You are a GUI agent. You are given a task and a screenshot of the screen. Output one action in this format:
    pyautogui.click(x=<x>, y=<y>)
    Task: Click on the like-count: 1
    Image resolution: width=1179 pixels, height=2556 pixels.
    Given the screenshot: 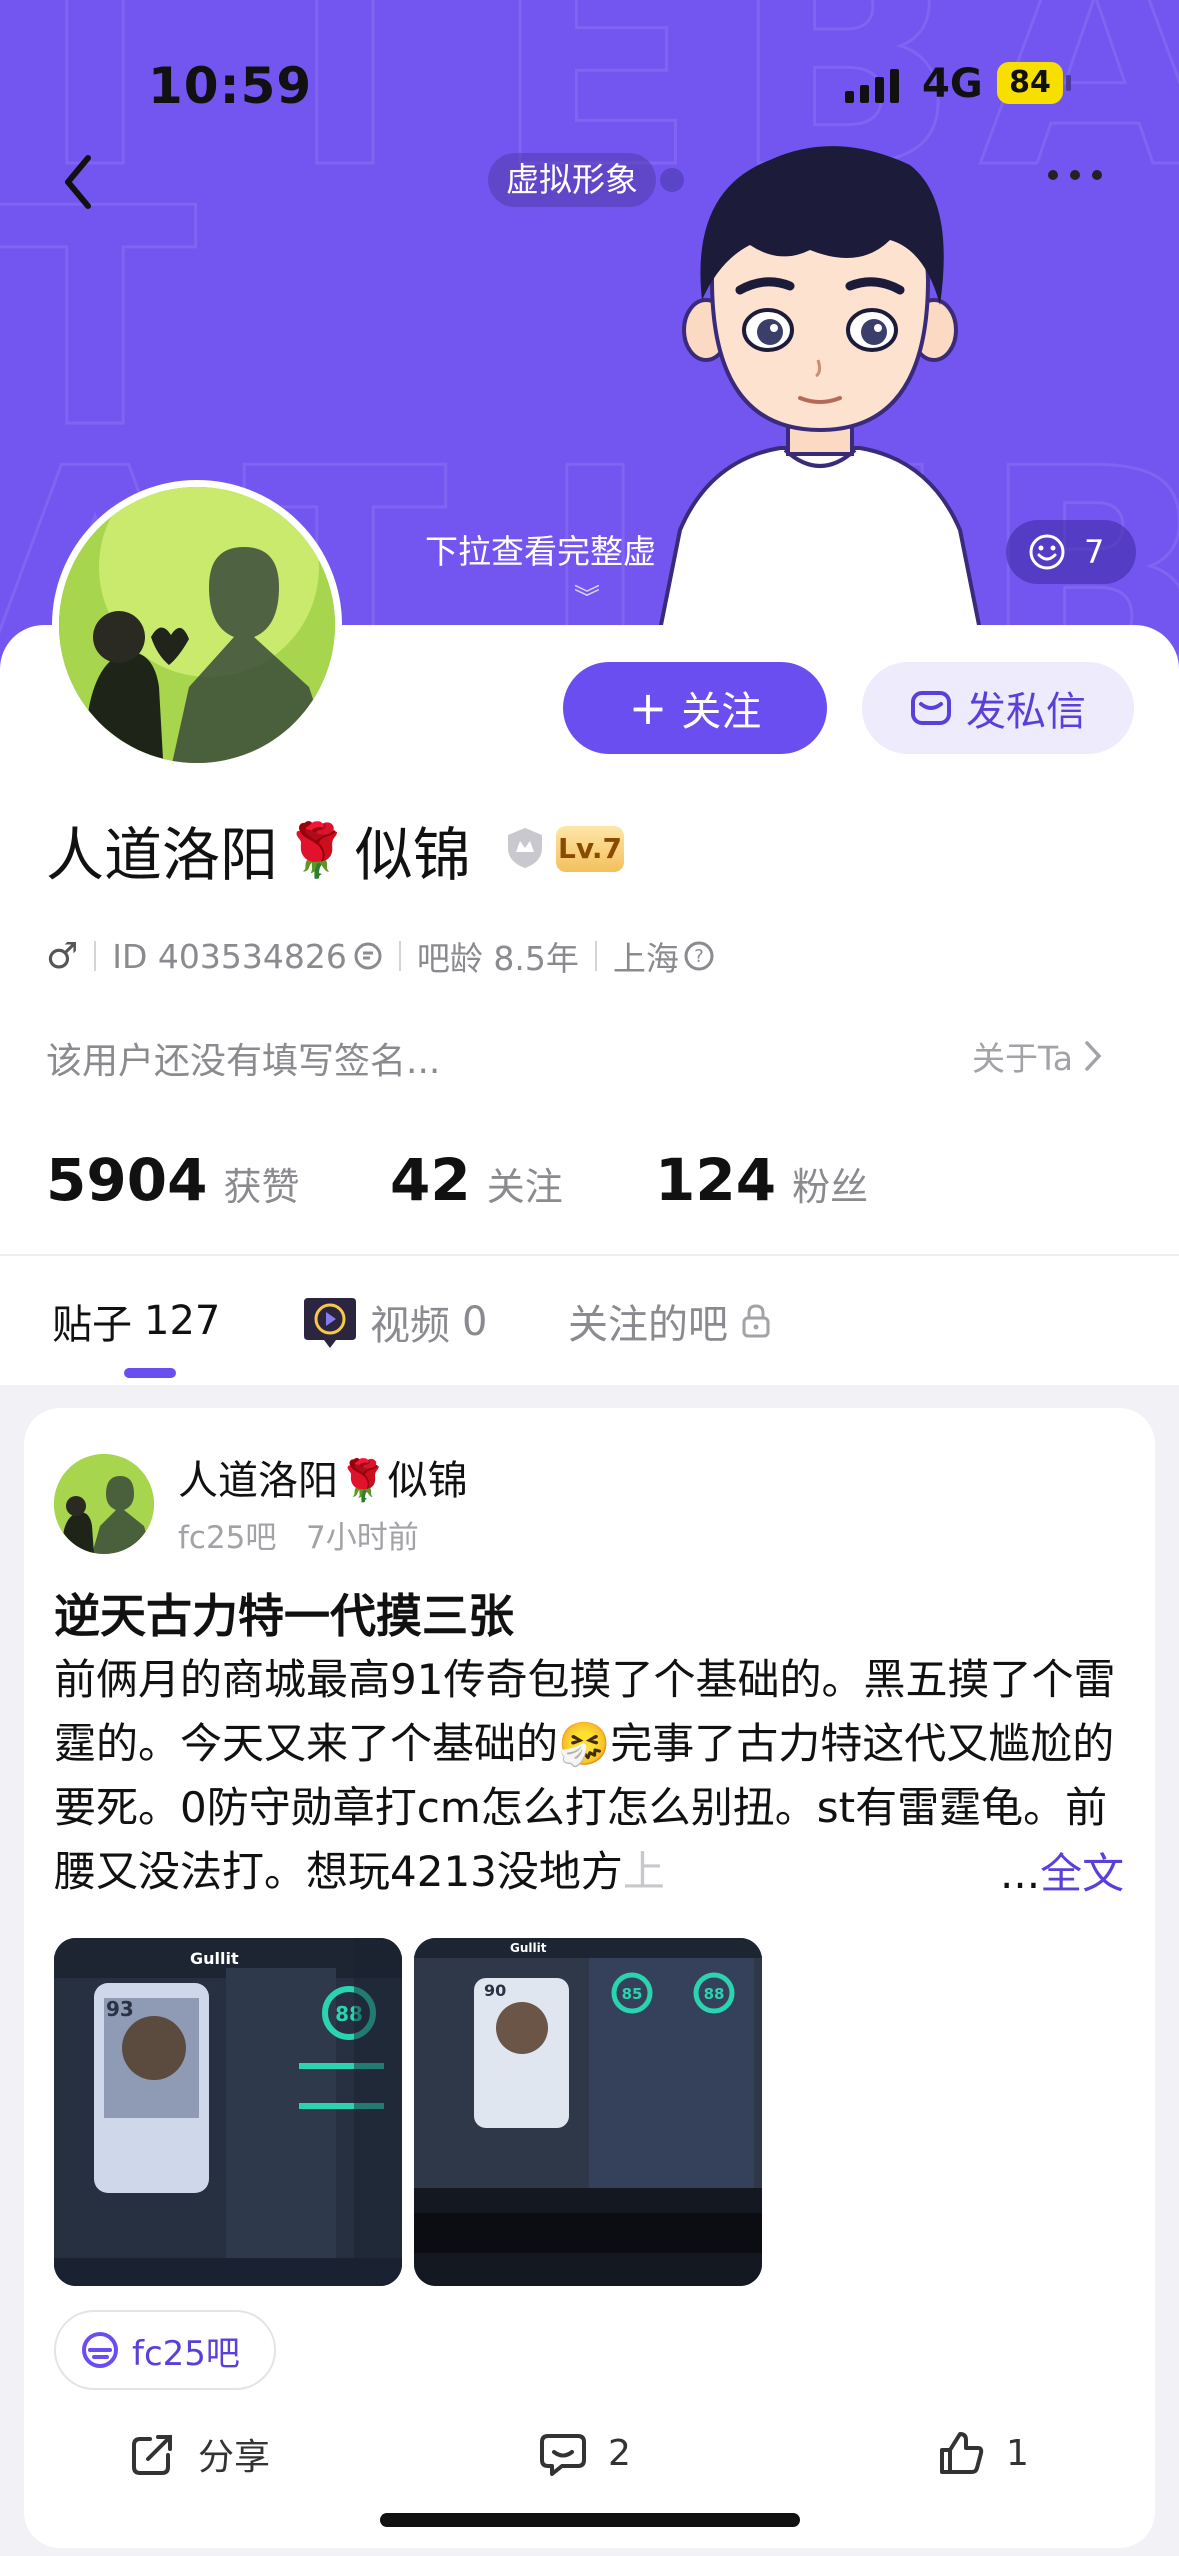 What is the action you would take?
    pyautogui.click(x=1017, y=2453)
    